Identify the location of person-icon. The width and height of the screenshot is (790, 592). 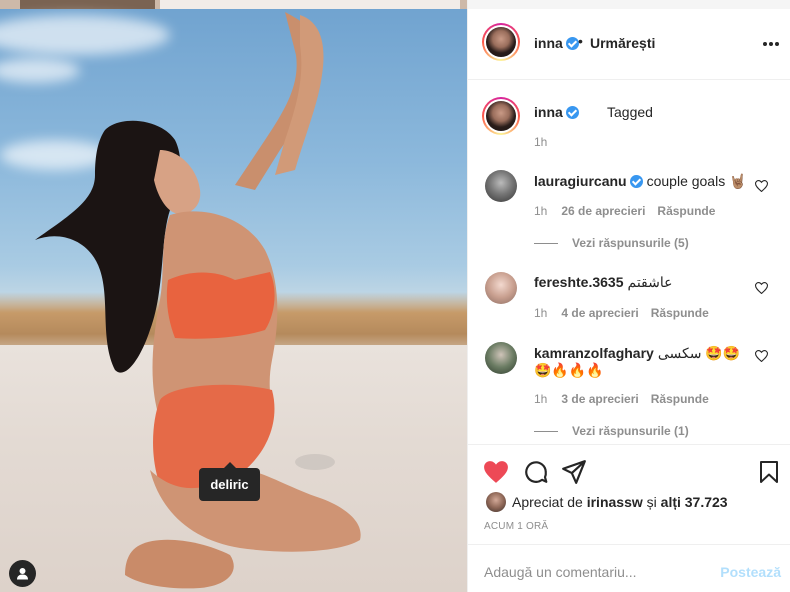
(22, 574).